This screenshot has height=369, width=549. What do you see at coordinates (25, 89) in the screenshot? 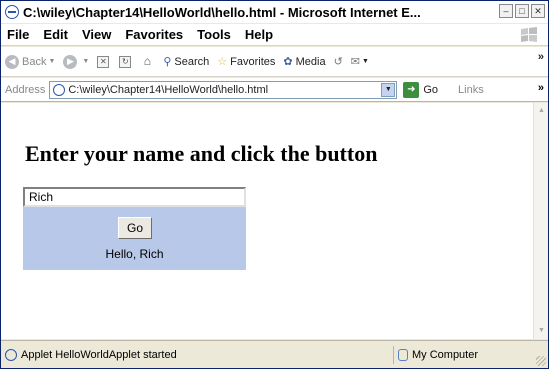
I see `address-label: Address` at bounding box center [25, 89].